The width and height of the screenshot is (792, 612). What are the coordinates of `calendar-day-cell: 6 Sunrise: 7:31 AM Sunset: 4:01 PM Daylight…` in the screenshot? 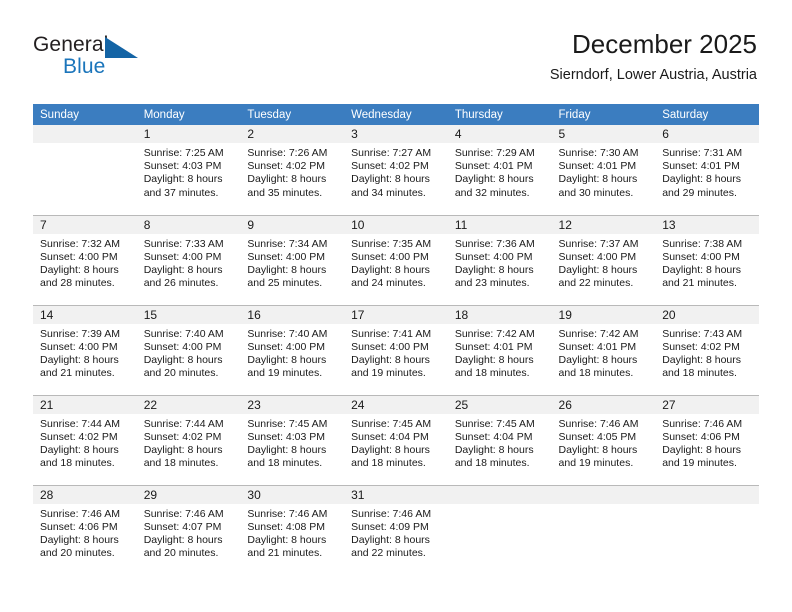 It's located at (707, 170).